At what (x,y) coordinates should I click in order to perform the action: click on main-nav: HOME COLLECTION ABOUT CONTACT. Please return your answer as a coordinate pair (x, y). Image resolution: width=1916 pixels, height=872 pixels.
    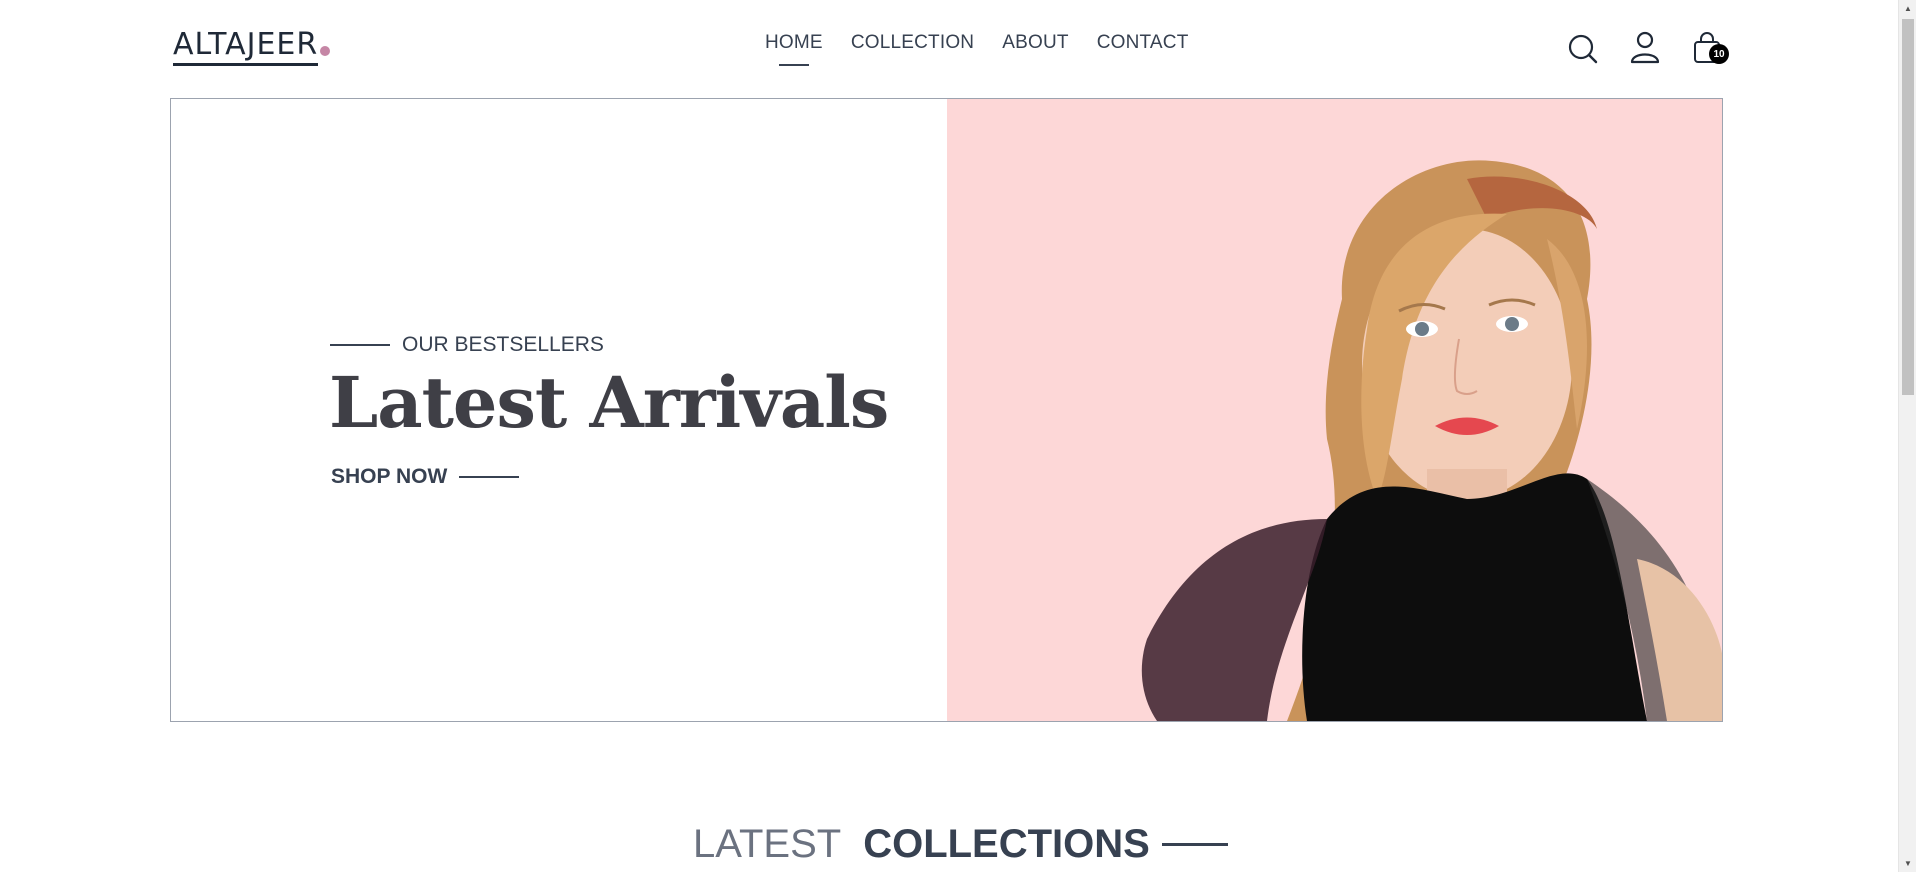
    Looking at the image, I should click on (977, 49).